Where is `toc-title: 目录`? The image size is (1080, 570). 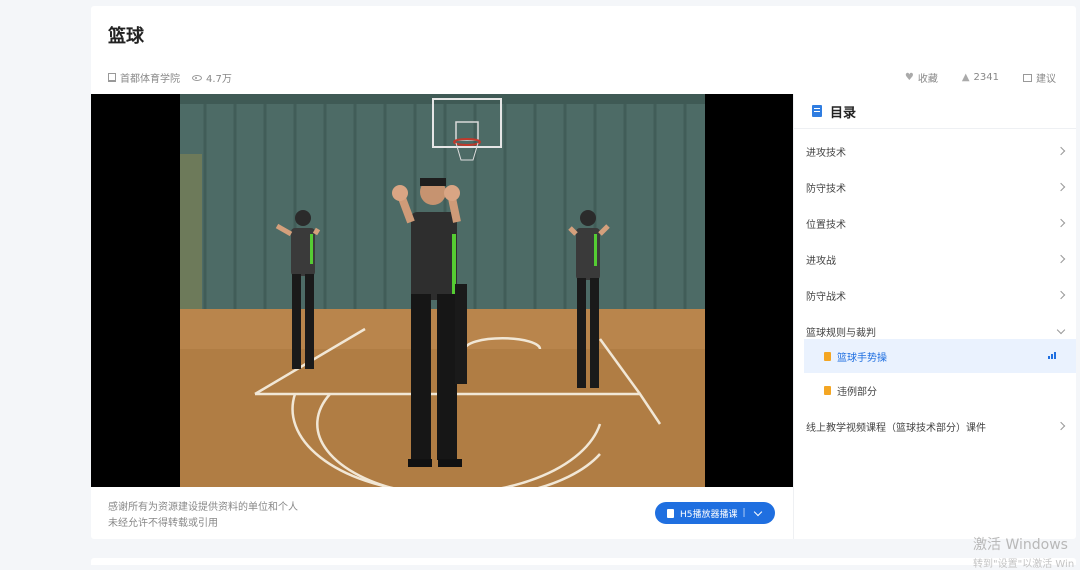
toc-title: 目录 is located at coordinates (843, 113).